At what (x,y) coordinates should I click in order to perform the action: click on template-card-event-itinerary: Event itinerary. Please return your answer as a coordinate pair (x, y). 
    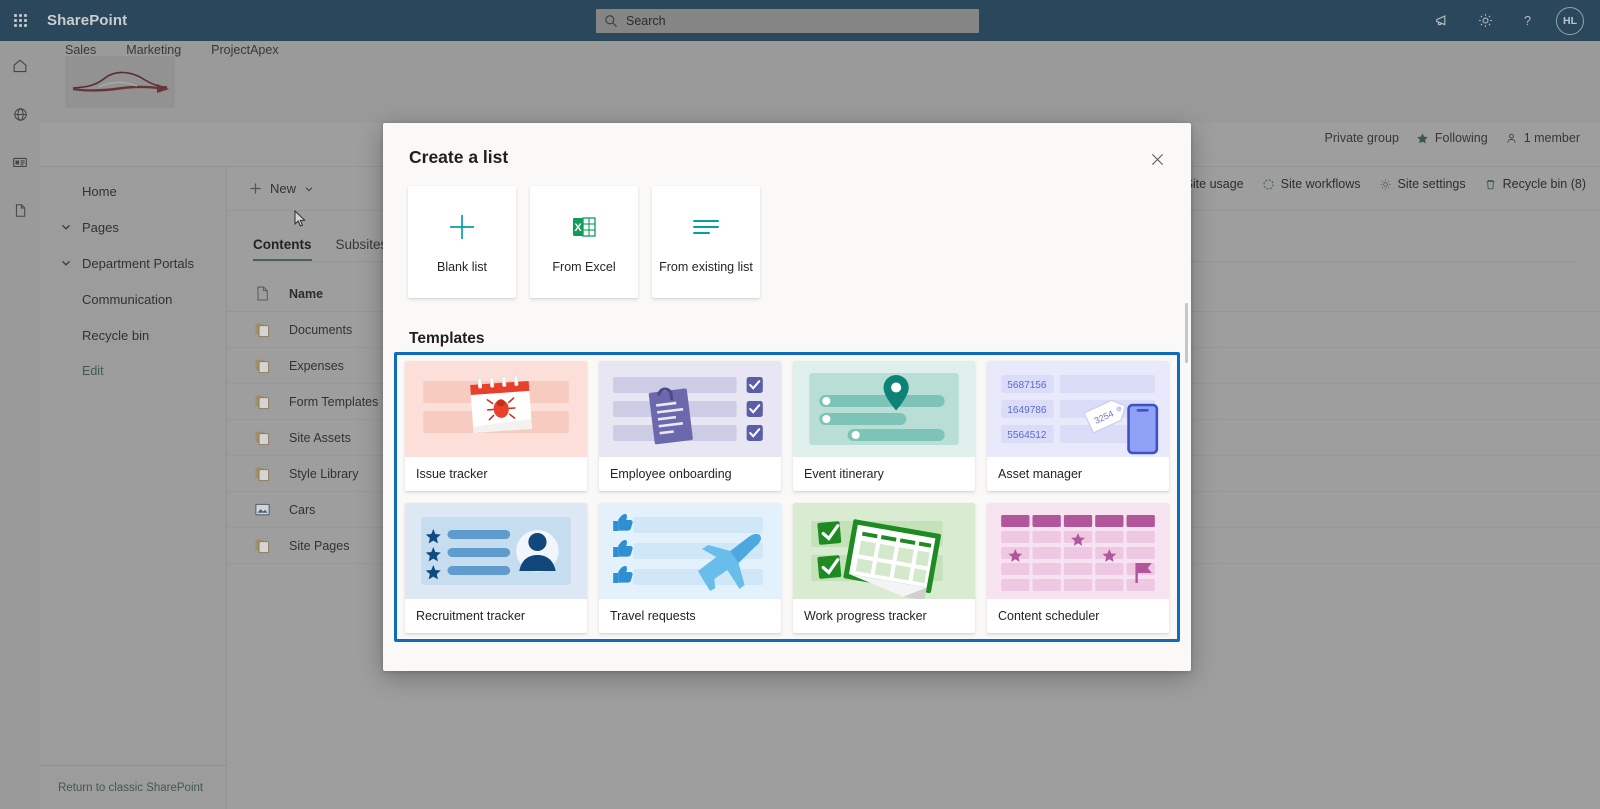
    Looking at the image, I should click on (884, 426).